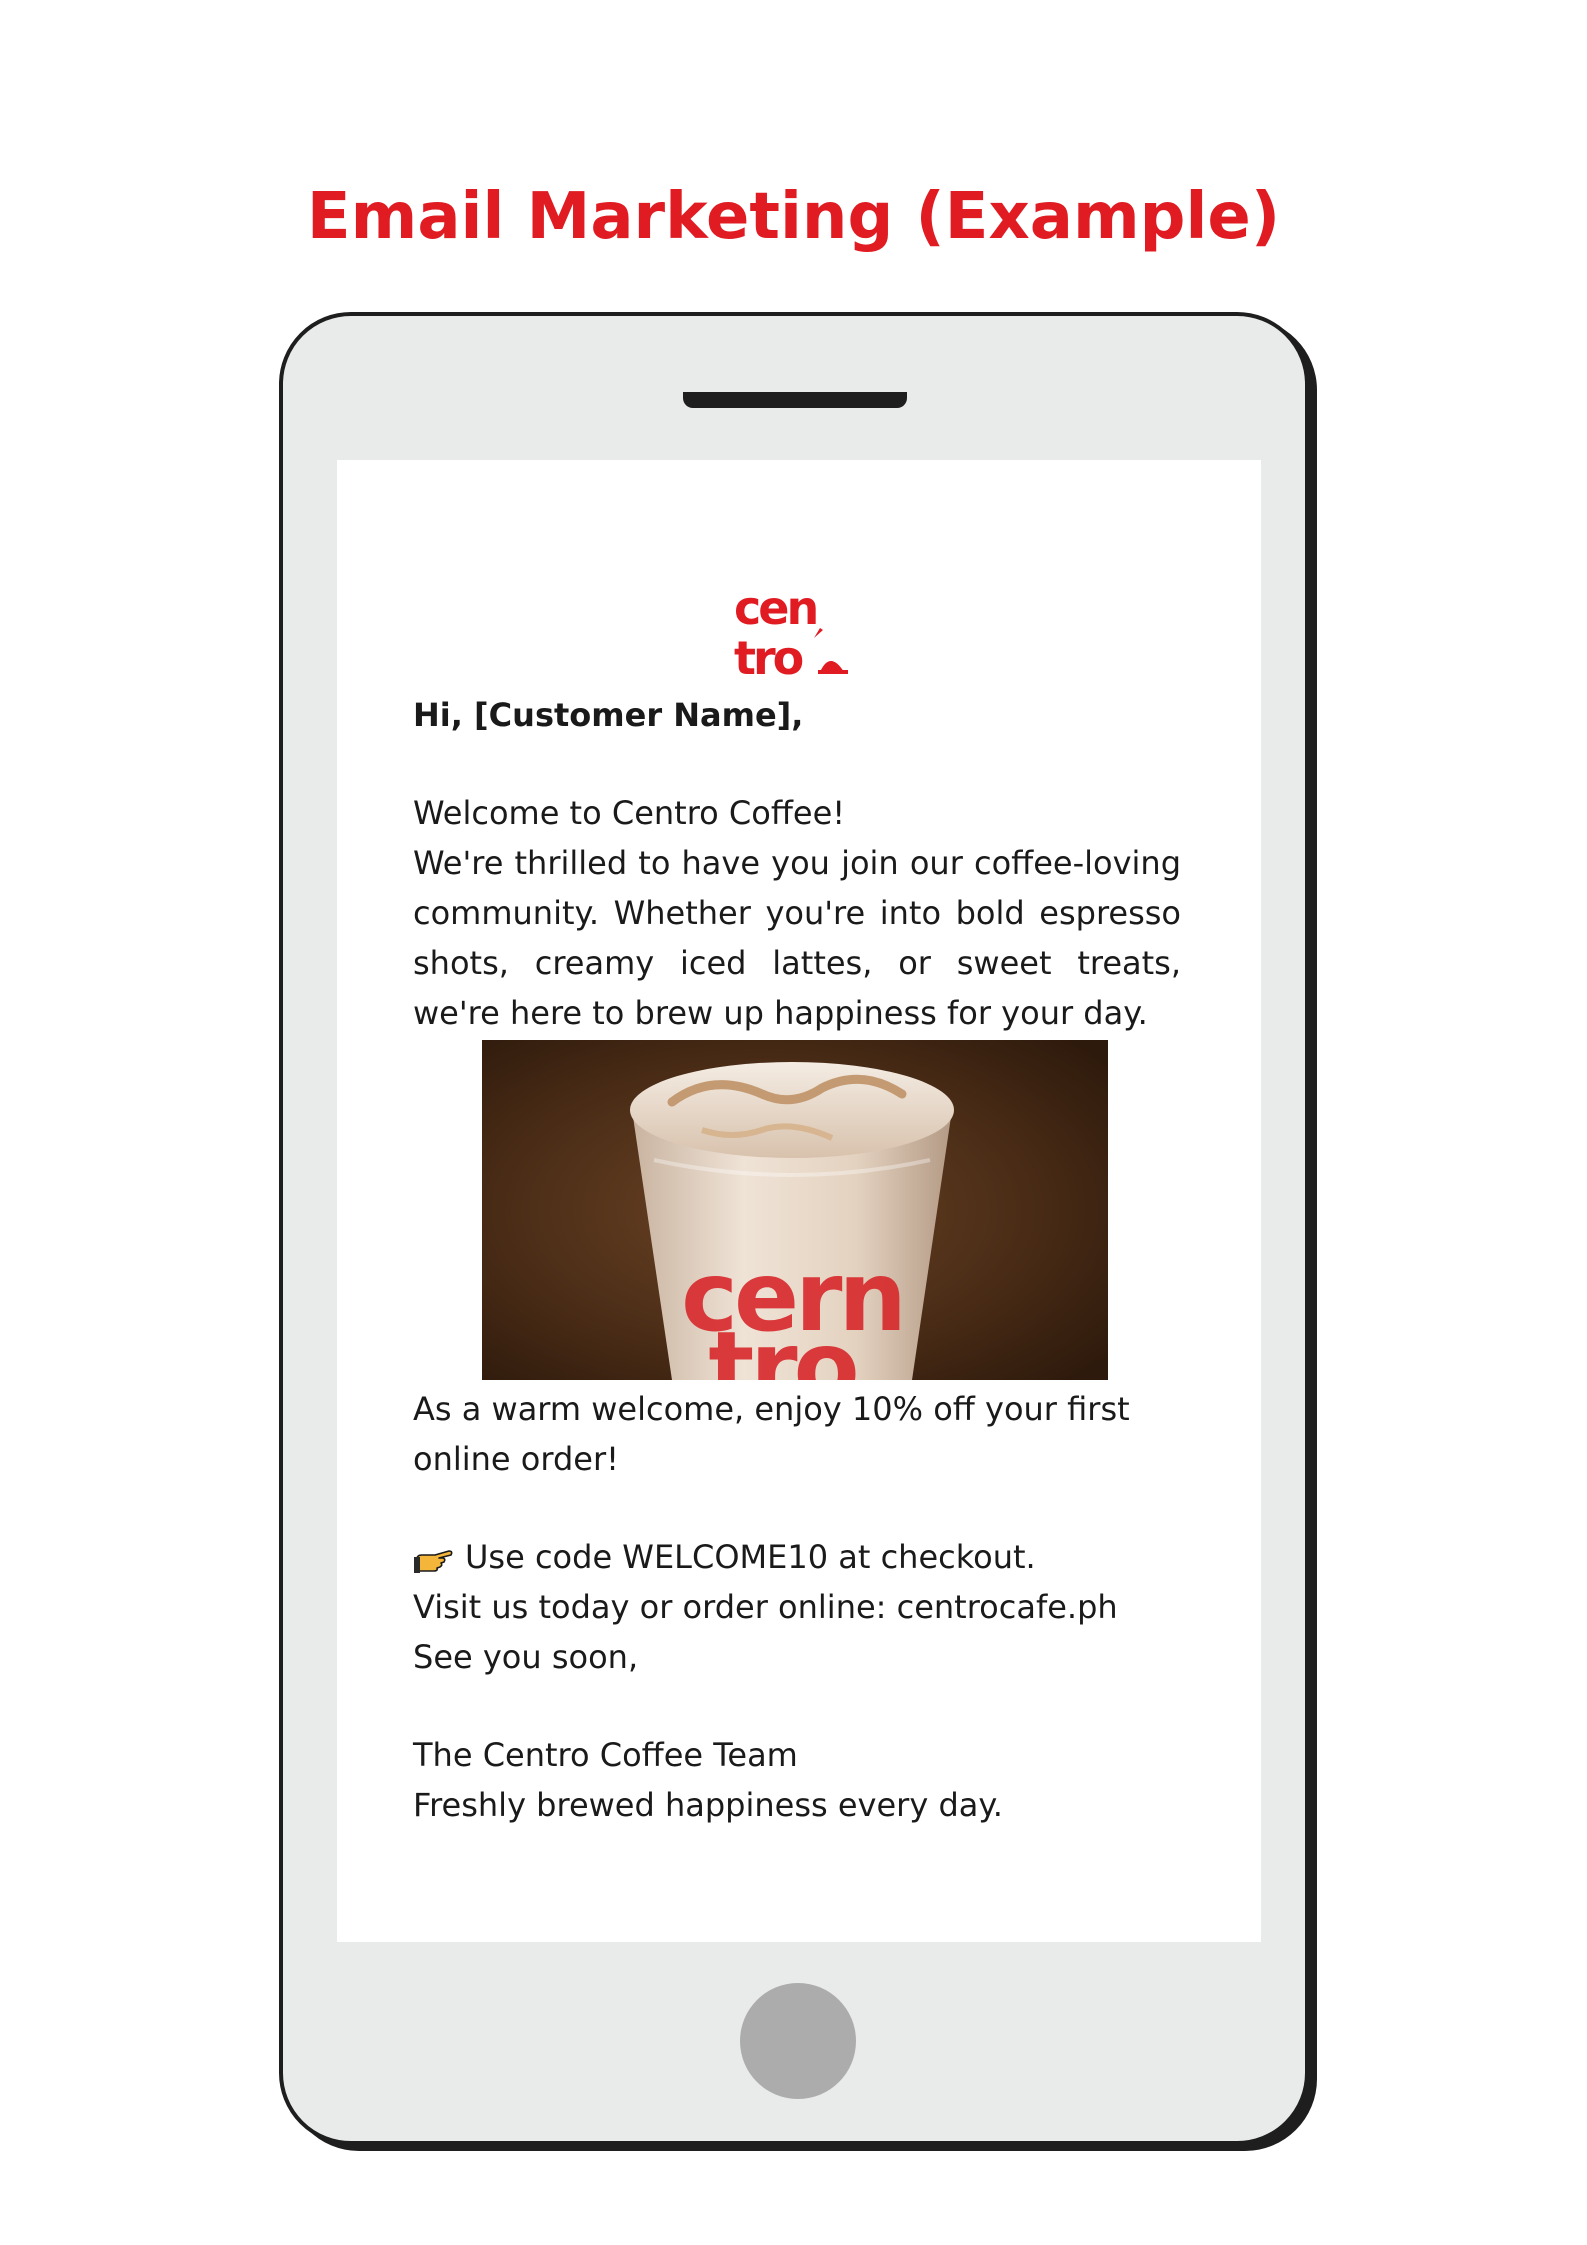  Describe the element at coordinates (775, 608) in the screenshot. I see `svg-text: cen` at that location.